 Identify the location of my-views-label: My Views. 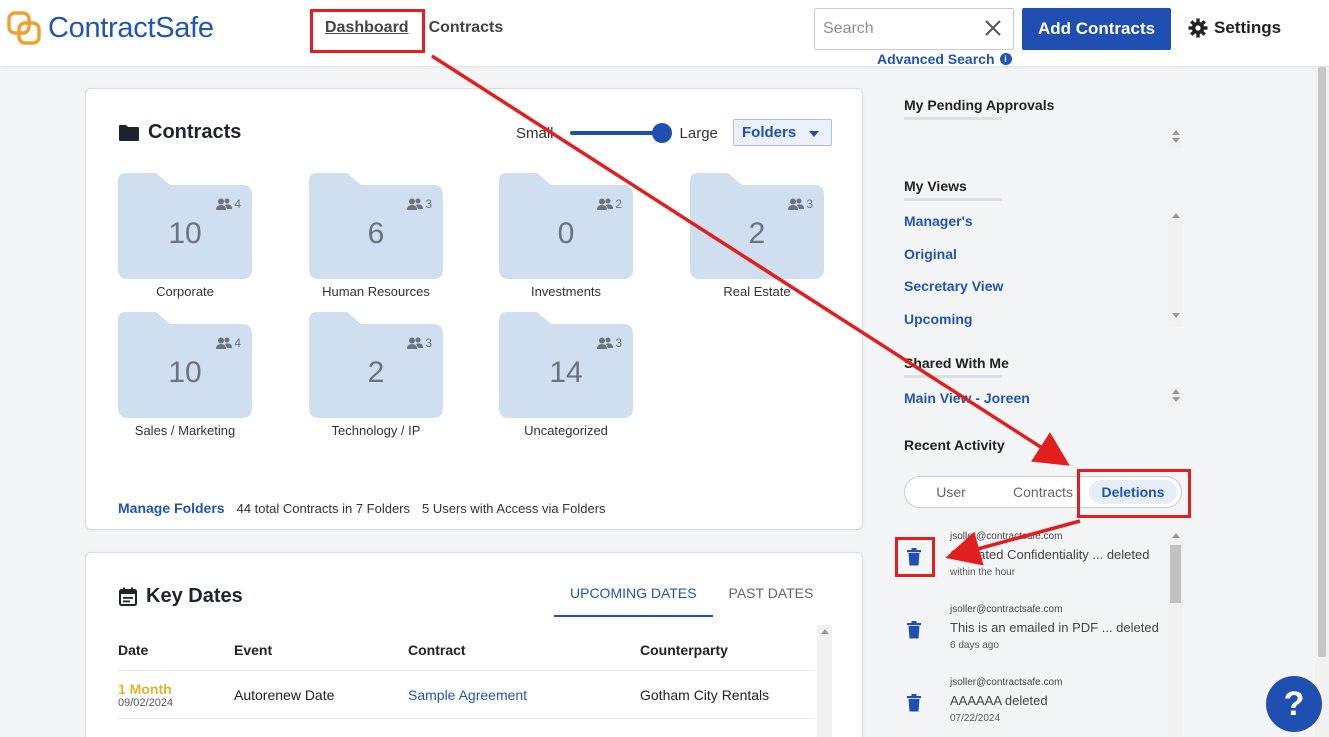
(935, 186).